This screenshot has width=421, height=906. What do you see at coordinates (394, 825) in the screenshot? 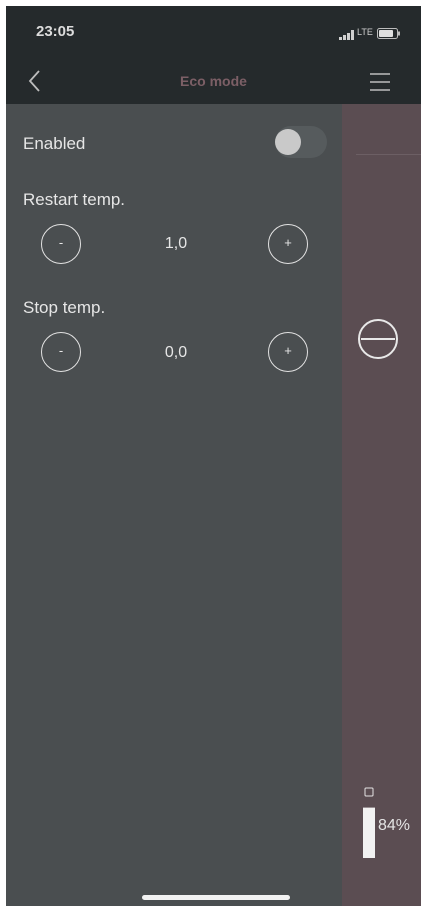
I see `battery-percent: 84%` at bounding box center [394, 825].